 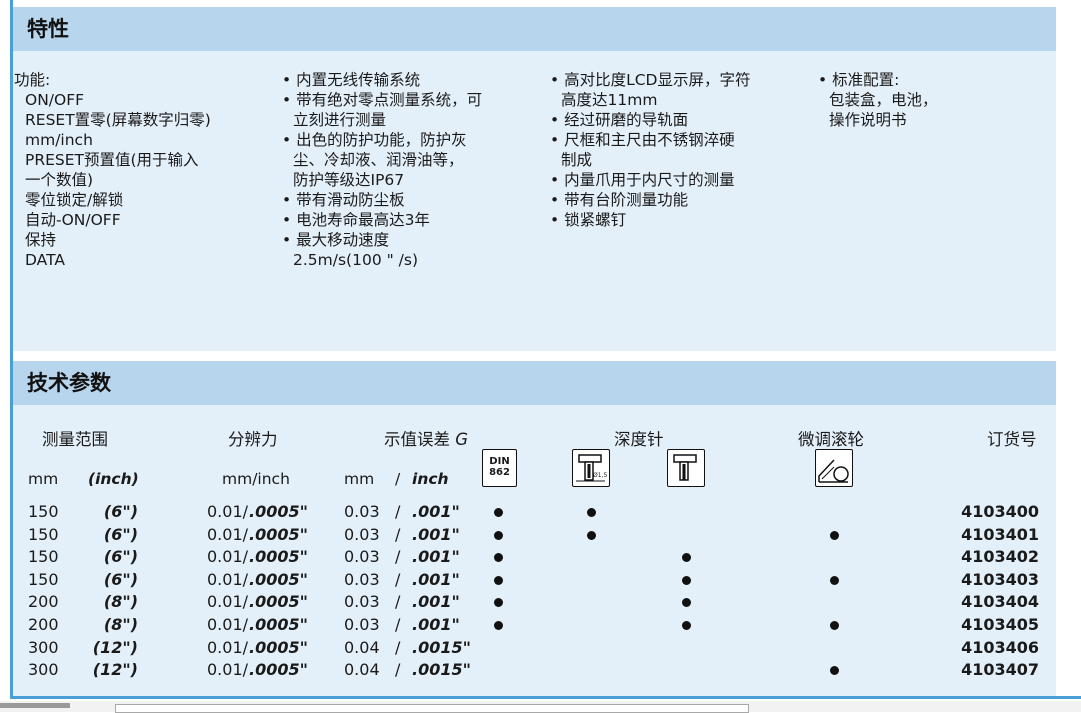 What do you see at coordinates (340, 120) in the screenshot?
I see `feature-line: 立刻进行测量` at bounding box center [340, 120].